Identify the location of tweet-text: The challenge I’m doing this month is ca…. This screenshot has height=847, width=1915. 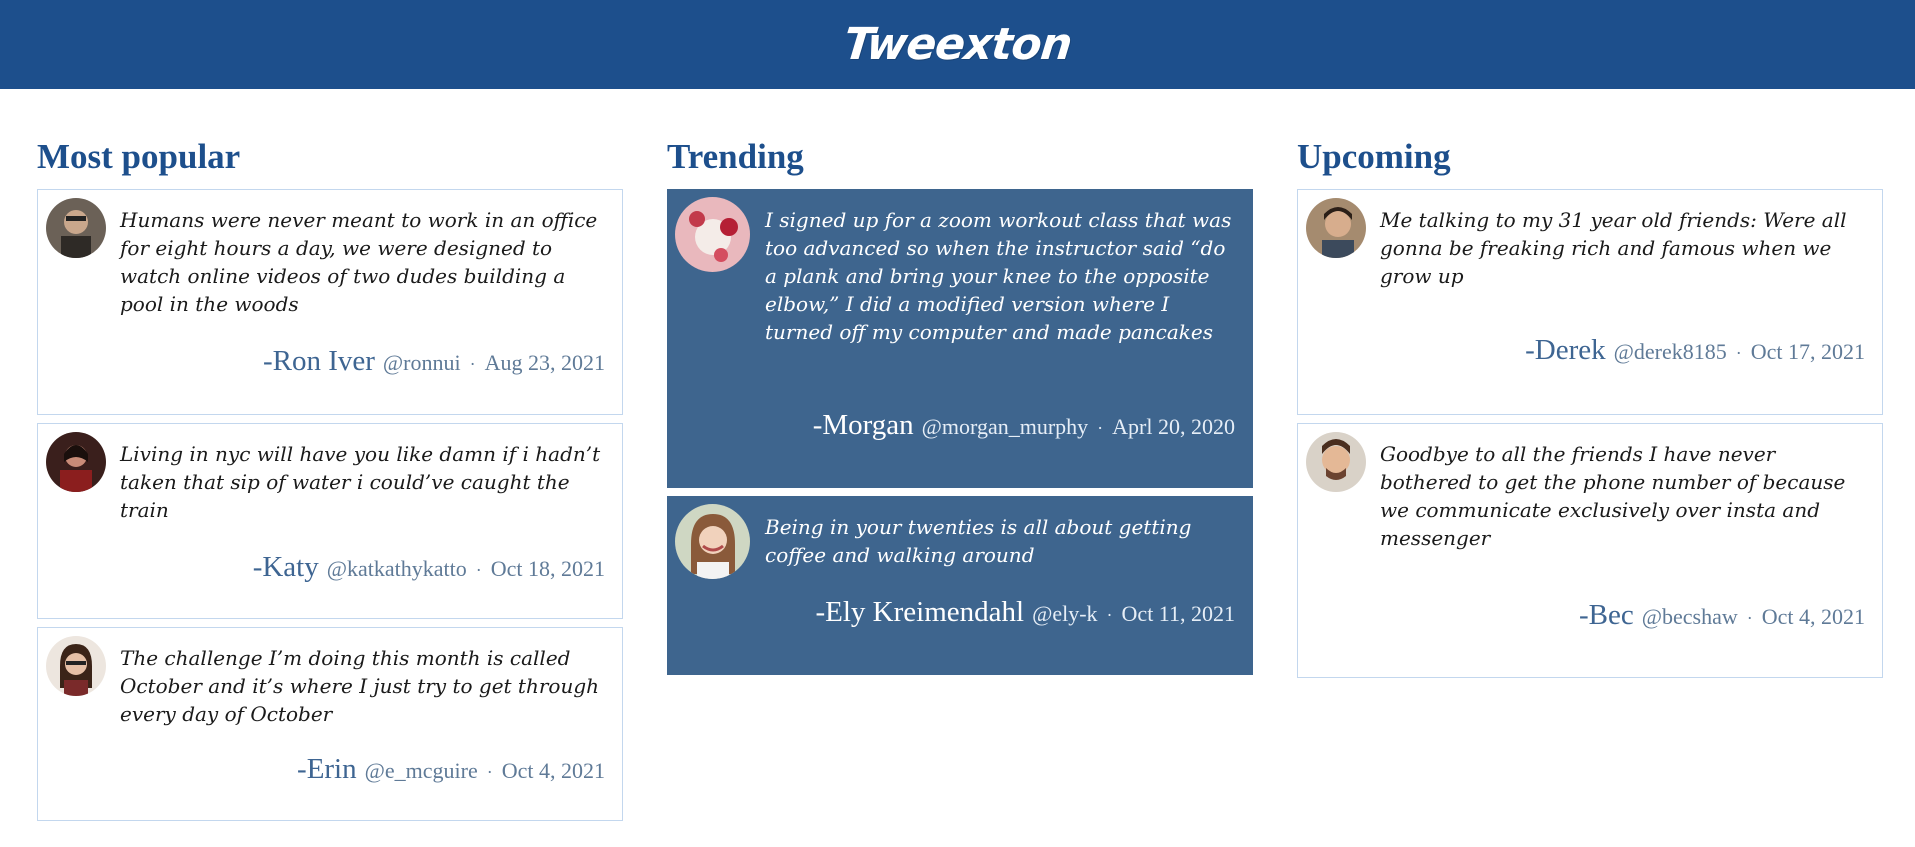
(360, 686).